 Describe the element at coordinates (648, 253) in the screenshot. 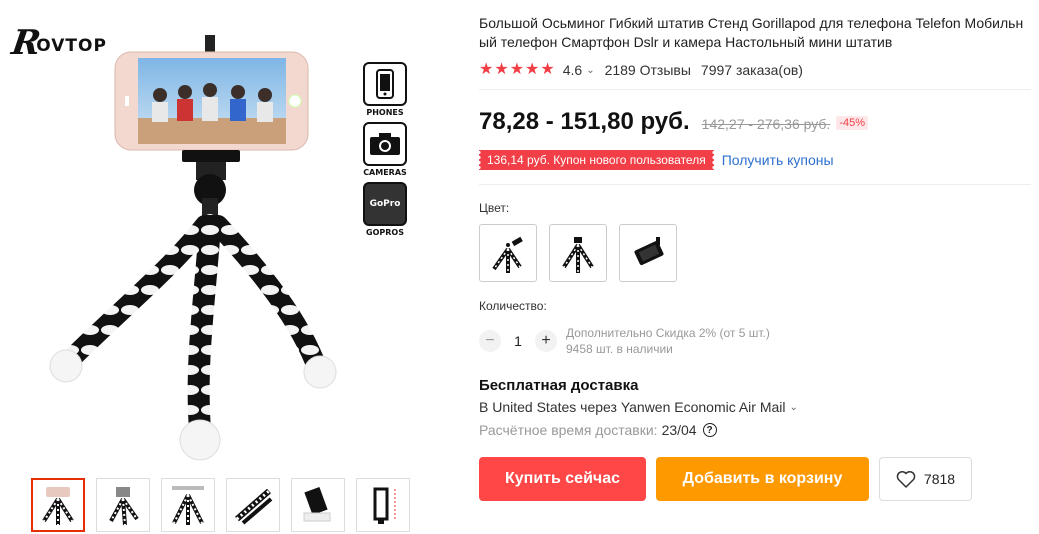

I see `phone-clamp-variant` at that location.